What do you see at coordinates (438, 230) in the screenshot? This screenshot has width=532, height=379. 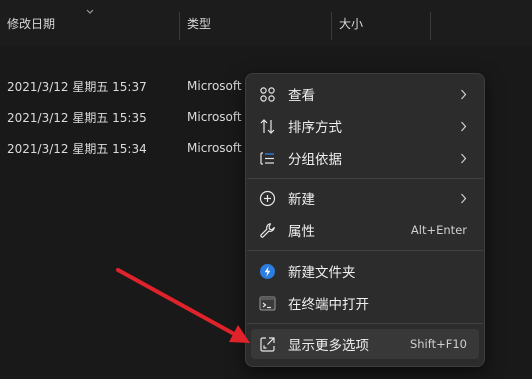 I see `shortcut-label: Alt+Enter` at bounding box center [438, 230].